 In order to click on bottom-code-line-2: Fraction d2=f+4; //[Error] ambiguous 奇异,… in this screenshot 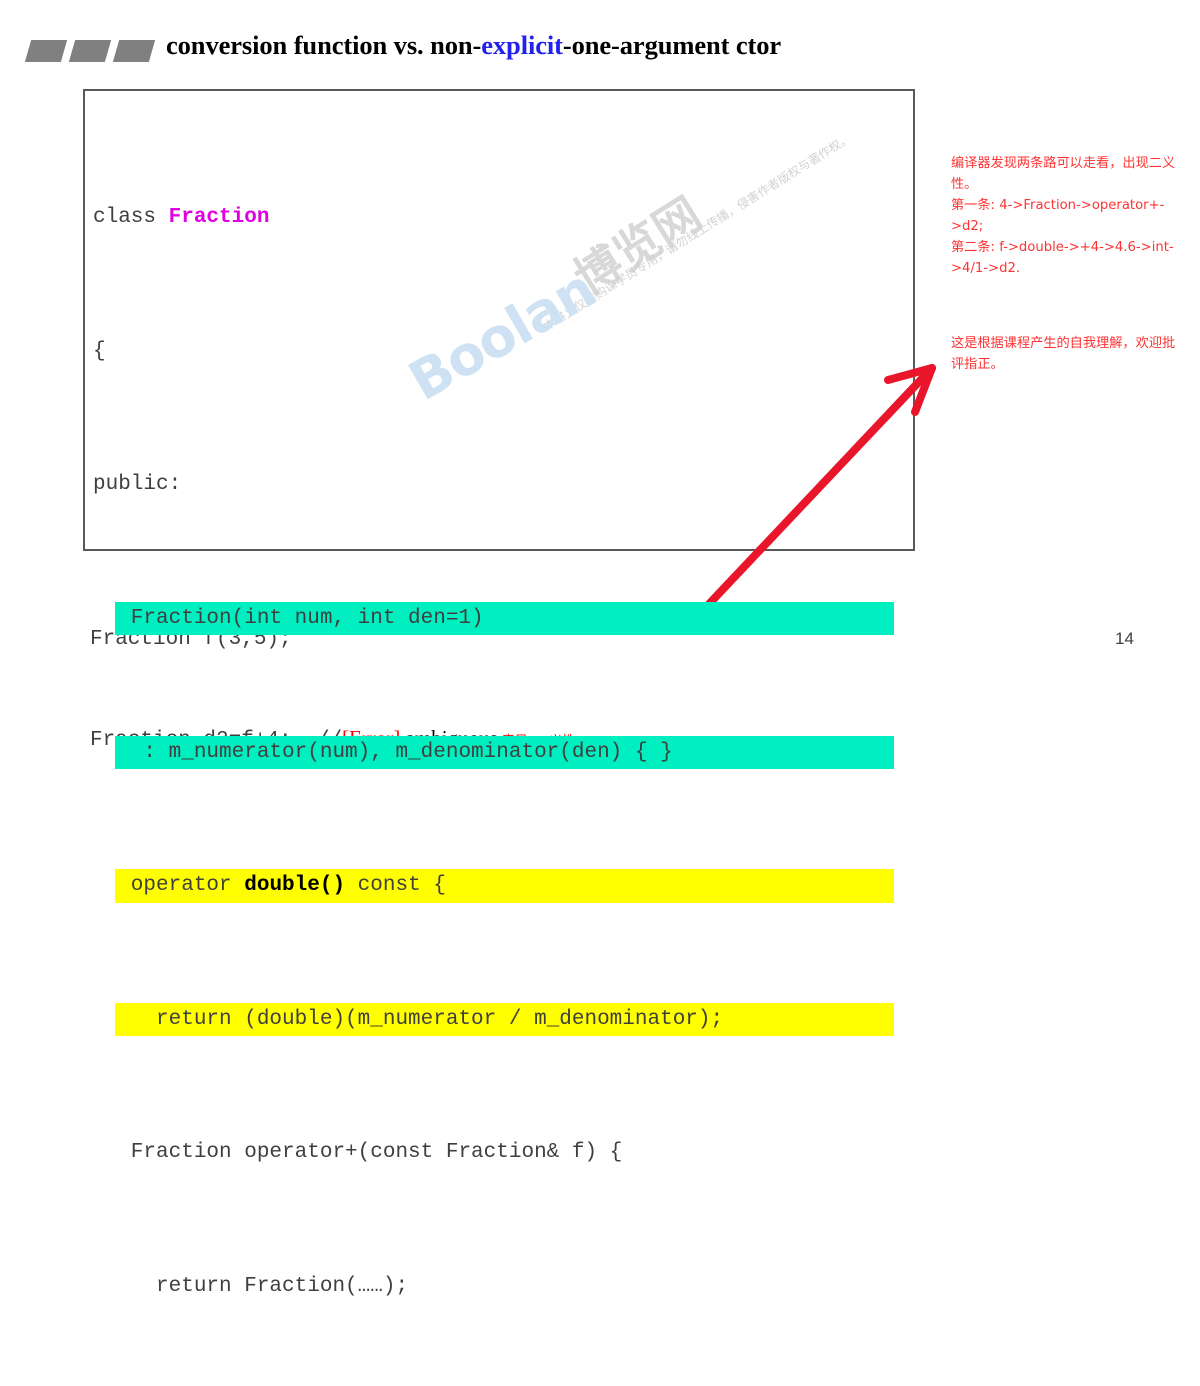, I will do `click(332, 740)`.